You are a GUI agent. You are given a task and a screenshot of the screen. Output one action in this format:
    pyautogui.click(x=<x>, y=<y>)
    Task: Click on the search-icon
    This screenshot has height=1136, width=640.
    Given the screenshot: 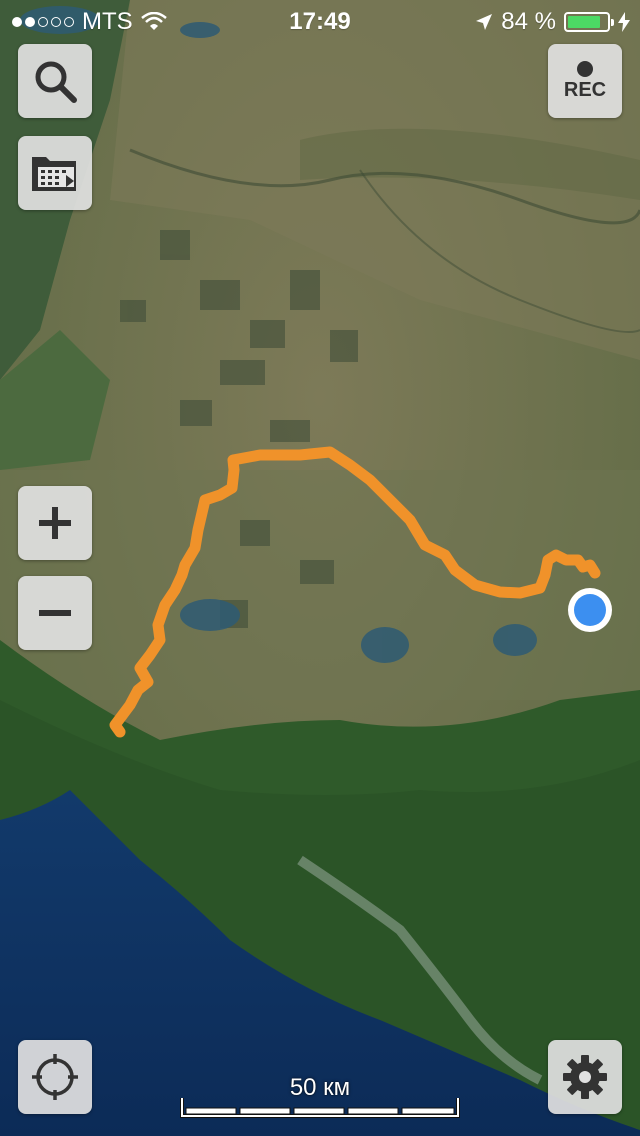 What is the action you would take?
    pyautogui.click(x=56, y=82)
    